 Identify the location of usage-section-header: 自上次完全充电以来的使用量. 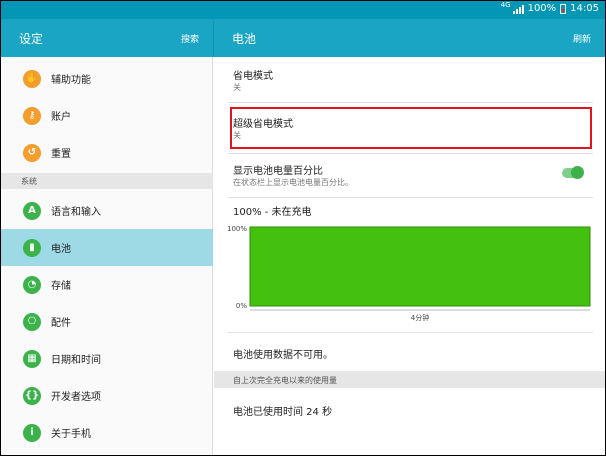
(409, 379).